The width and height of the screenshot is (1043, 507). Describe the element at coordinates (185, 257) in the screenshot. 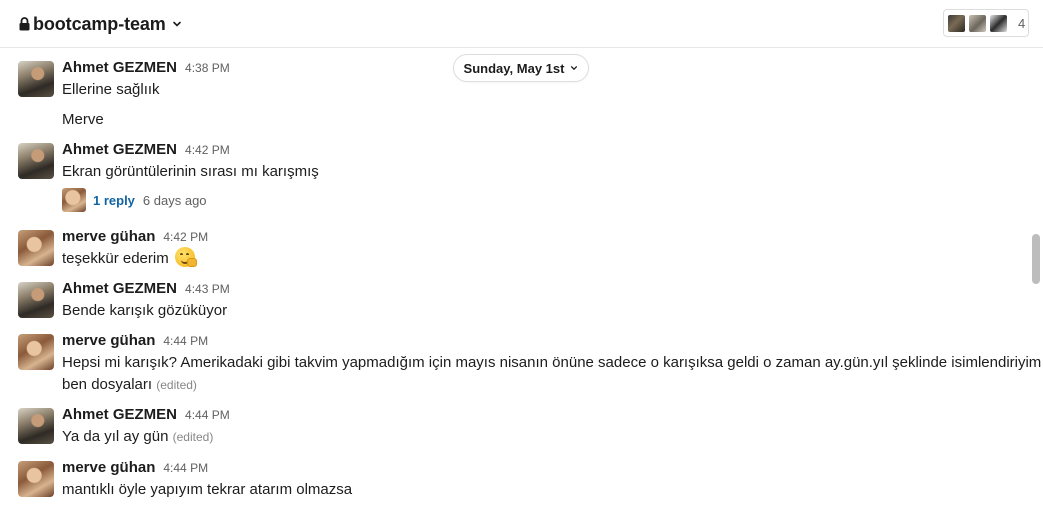

I see `hugging-face-emoji-icon` at that location.